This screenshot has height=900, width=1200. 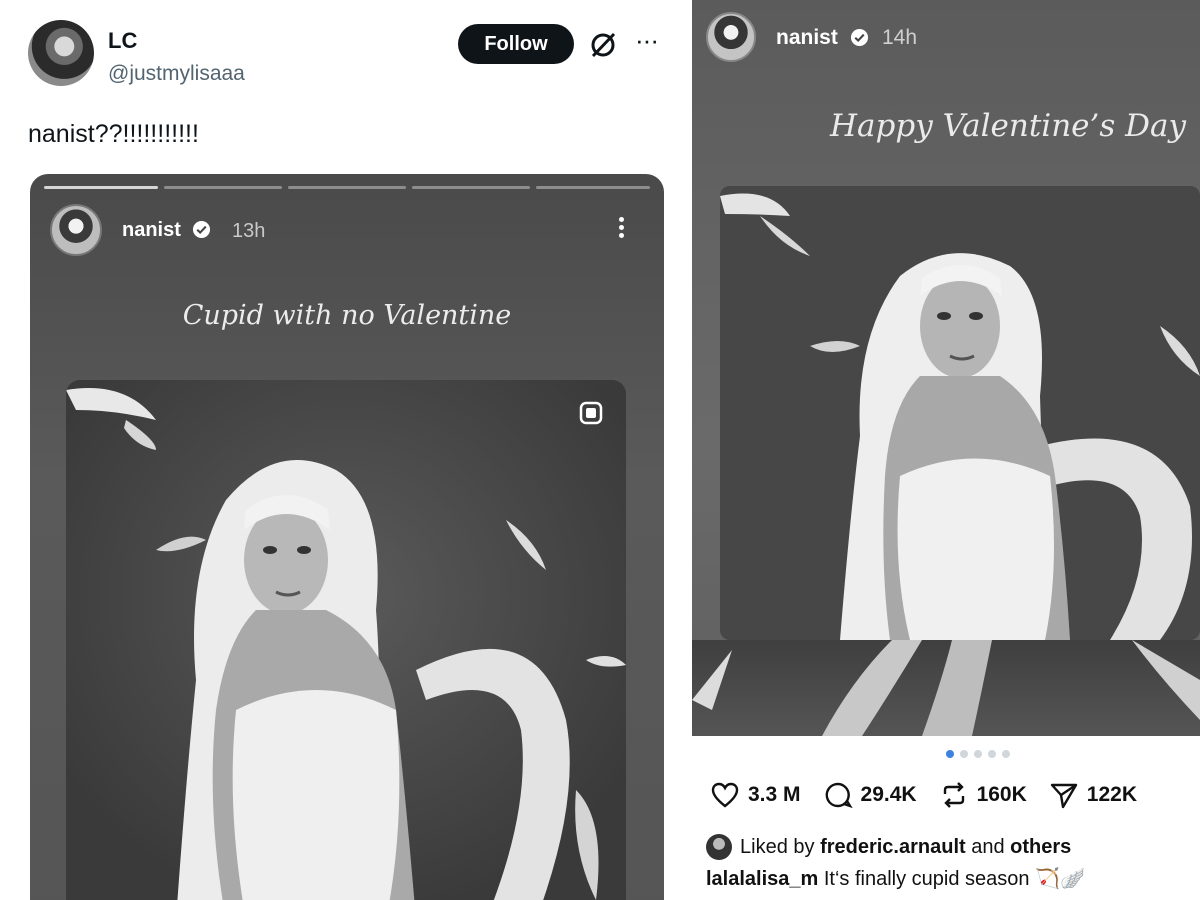 What do you see at coordinates (774, 794) in the screenshot?
I see `like-count: 3.3 M` at bounding box center [774, 794].